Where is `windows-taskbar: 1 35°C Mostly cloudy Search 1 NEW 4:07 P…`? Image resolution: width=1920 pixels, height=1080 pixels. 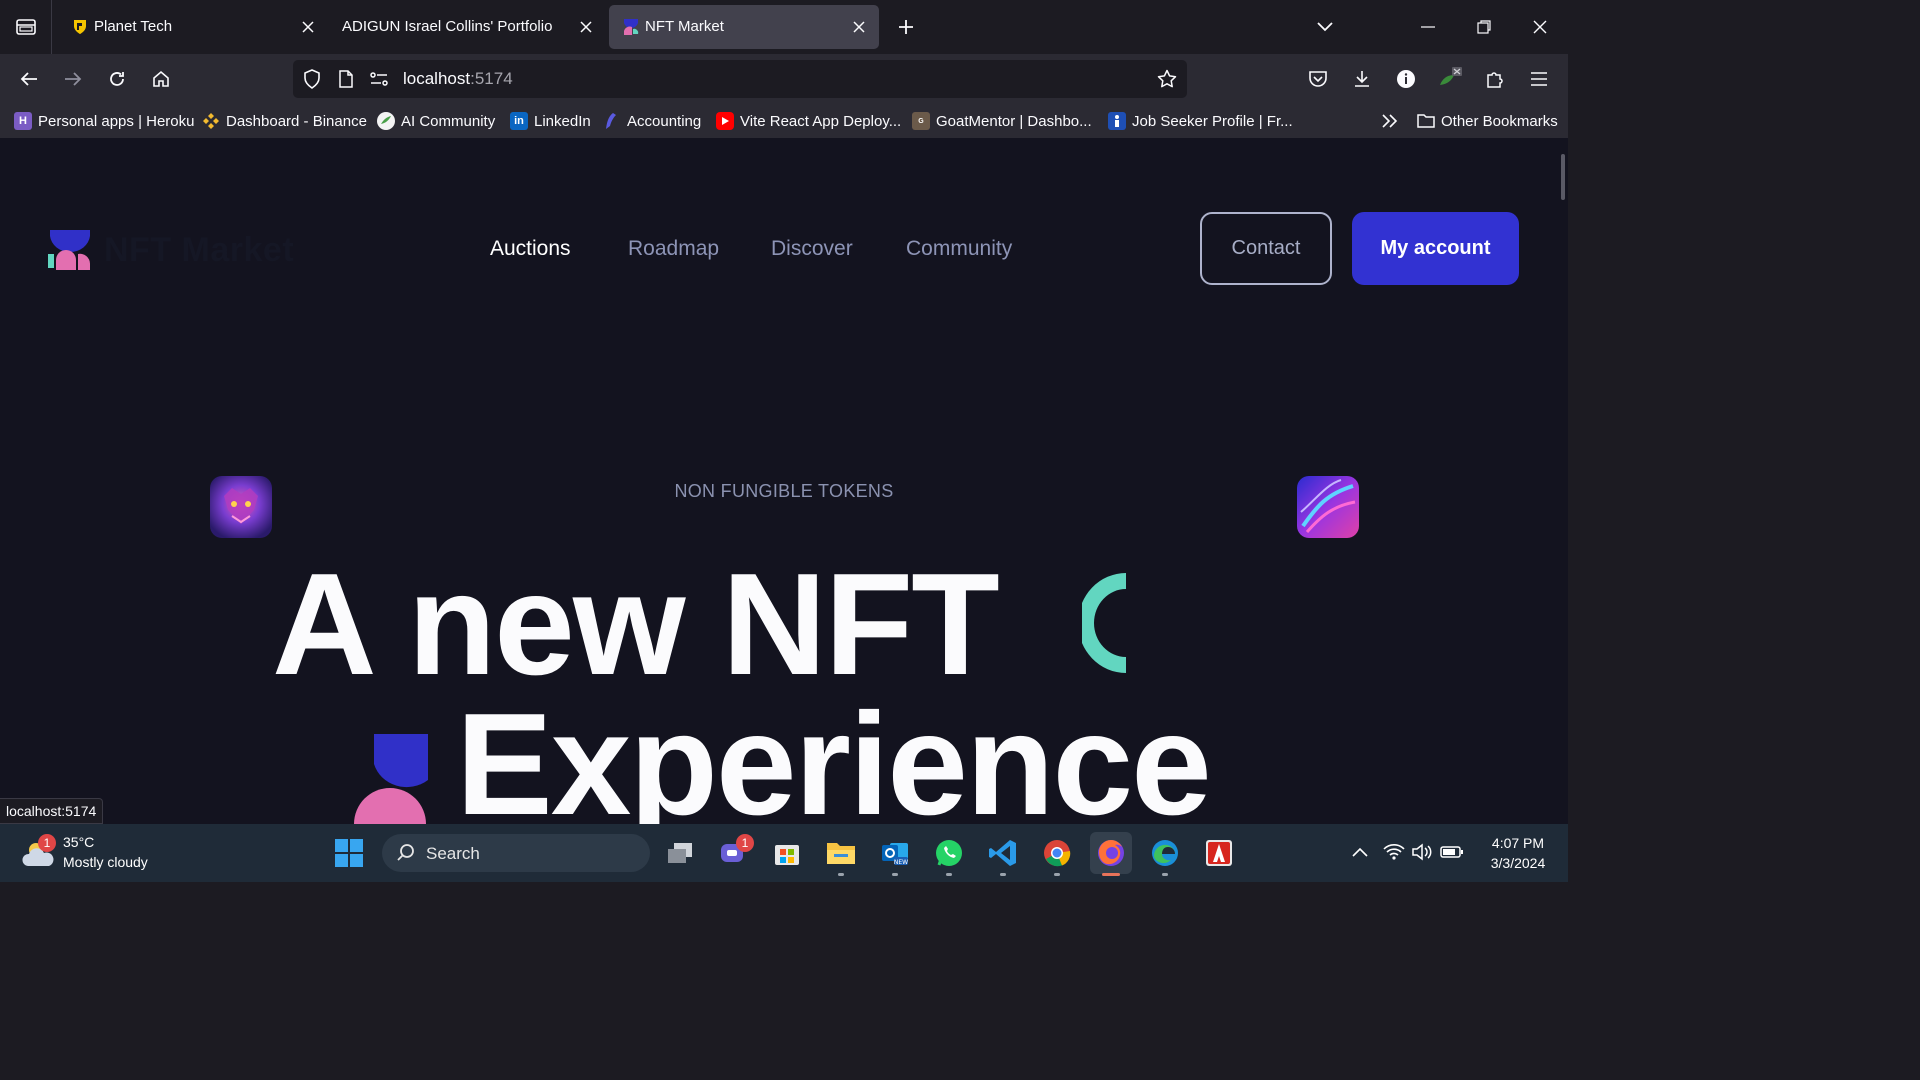
windows-taskbar: 1 35°C Mostly cloudy Search 1 NEW 4:07 P… is located at coordinates (784, 853).